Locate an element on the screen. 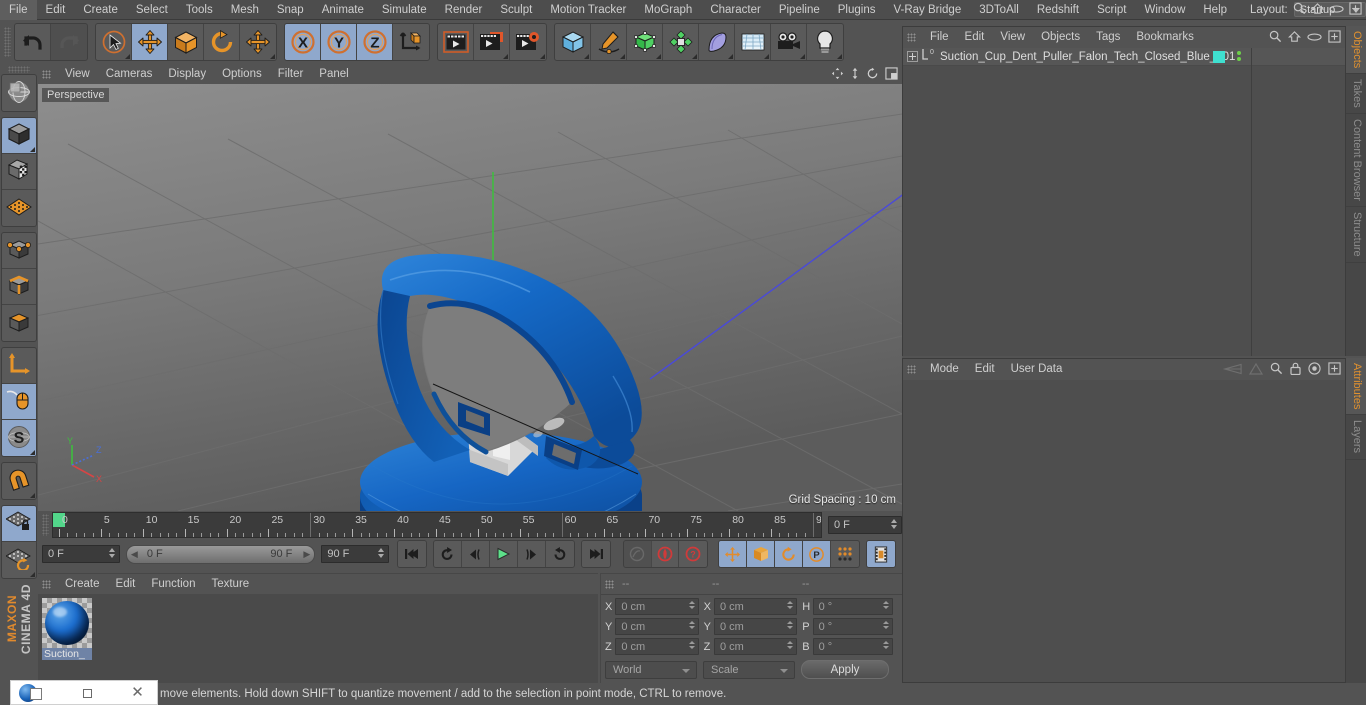  key-parameter-button: P is located at coordinates (817, 554).